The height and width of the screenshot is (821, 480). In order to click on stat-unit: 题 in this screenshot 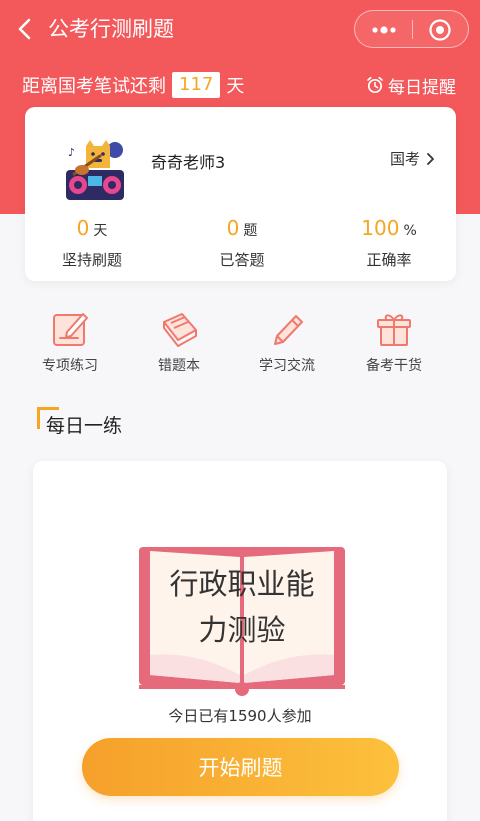, I will do `click(250, 231)`.